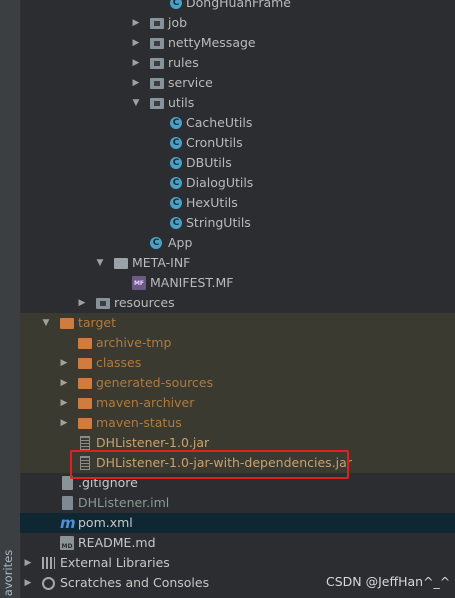 The width and height of the screenshot is (455, 598). I want to click on tree-item-external-libraries: ▶ External Libraries, so click(237, 563).